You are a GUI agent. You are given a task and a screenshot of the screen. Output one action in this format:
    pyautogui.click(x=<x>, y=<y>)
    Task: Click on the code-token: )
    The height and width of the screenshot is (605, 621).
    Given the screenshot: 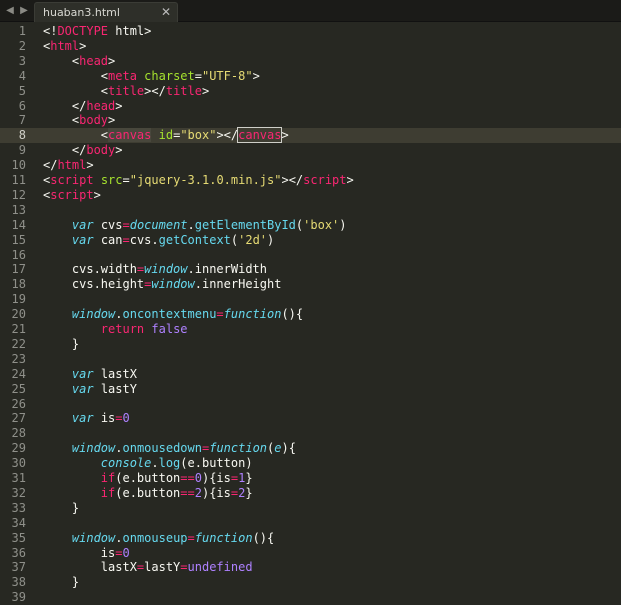 What is the action you would take?
    pyautogui.click(x=271, y=239)
    